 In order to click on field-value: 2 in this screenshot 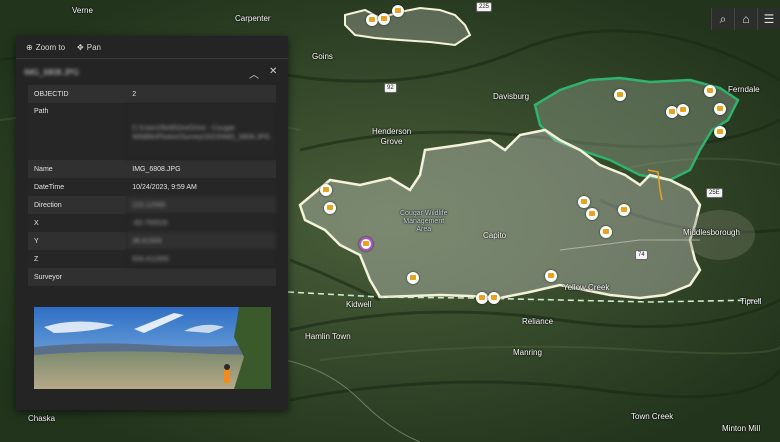, I will do `click(201, 94)`.